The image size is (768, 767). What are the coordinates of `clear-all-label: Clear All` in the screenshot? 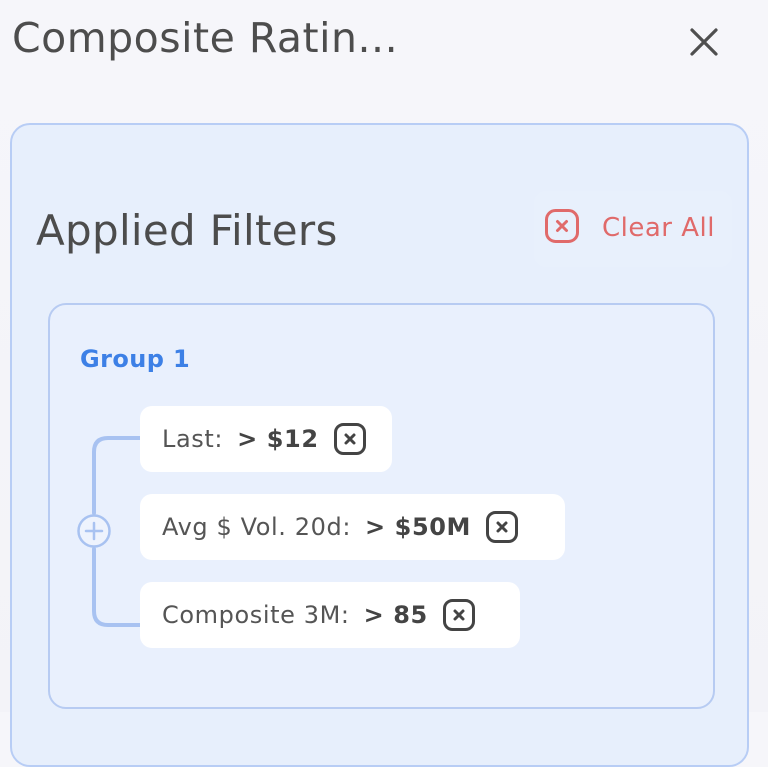 It's located at (658, 228).